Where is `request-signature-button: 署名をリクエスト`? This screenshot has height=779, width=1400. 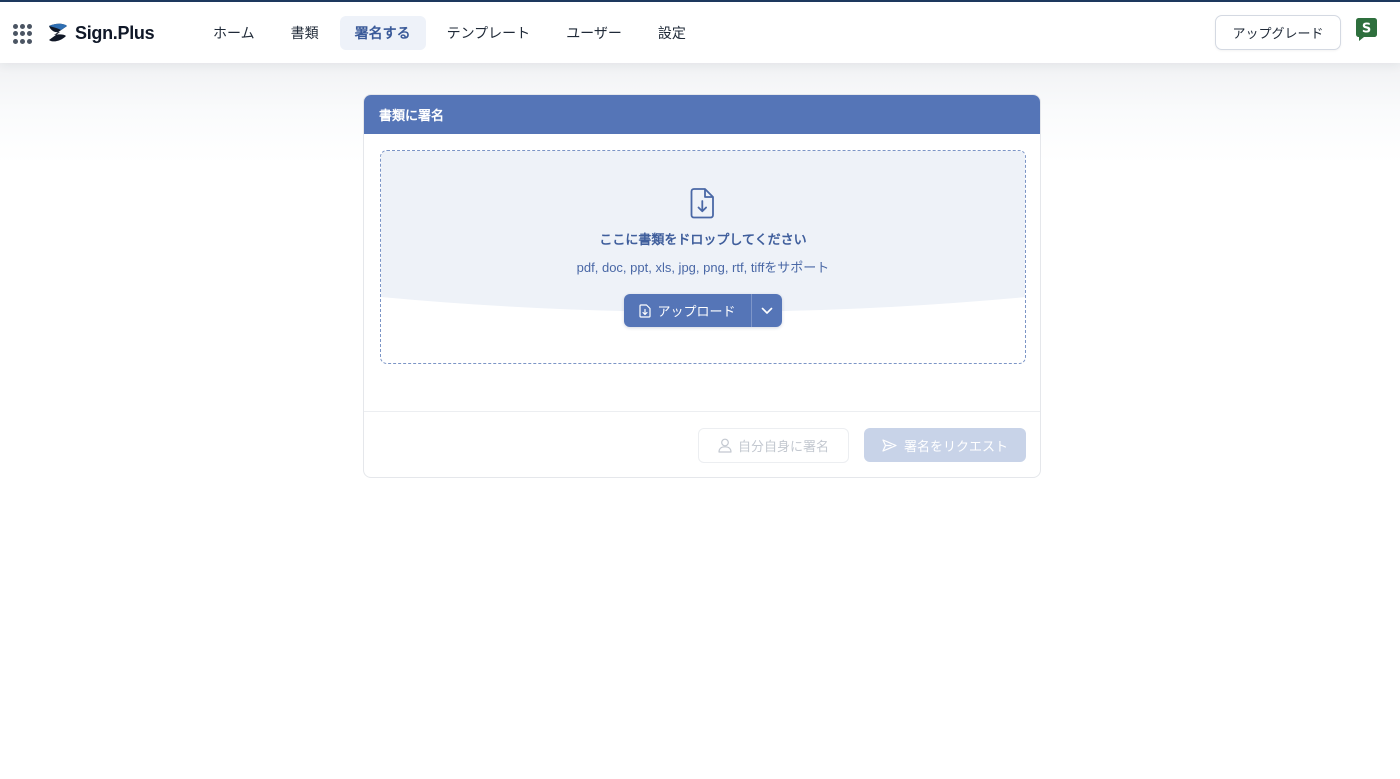 request-signature-button: 署名をリクエスト is located at coordinates (945, 445).